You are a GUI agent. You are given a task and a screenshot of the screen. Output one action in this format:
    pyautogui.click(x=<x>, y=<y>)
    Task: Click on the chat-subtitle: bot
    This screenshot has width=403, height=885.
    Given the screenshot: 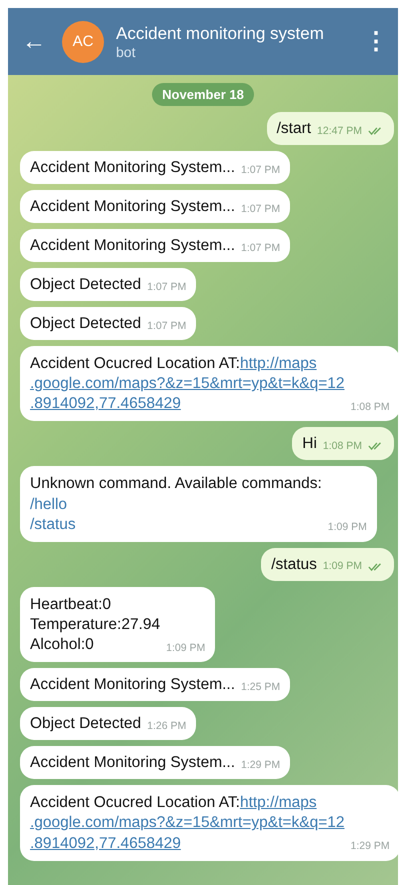 What is the action you would take?
    pyautogui.click(x=126, y=52)
    